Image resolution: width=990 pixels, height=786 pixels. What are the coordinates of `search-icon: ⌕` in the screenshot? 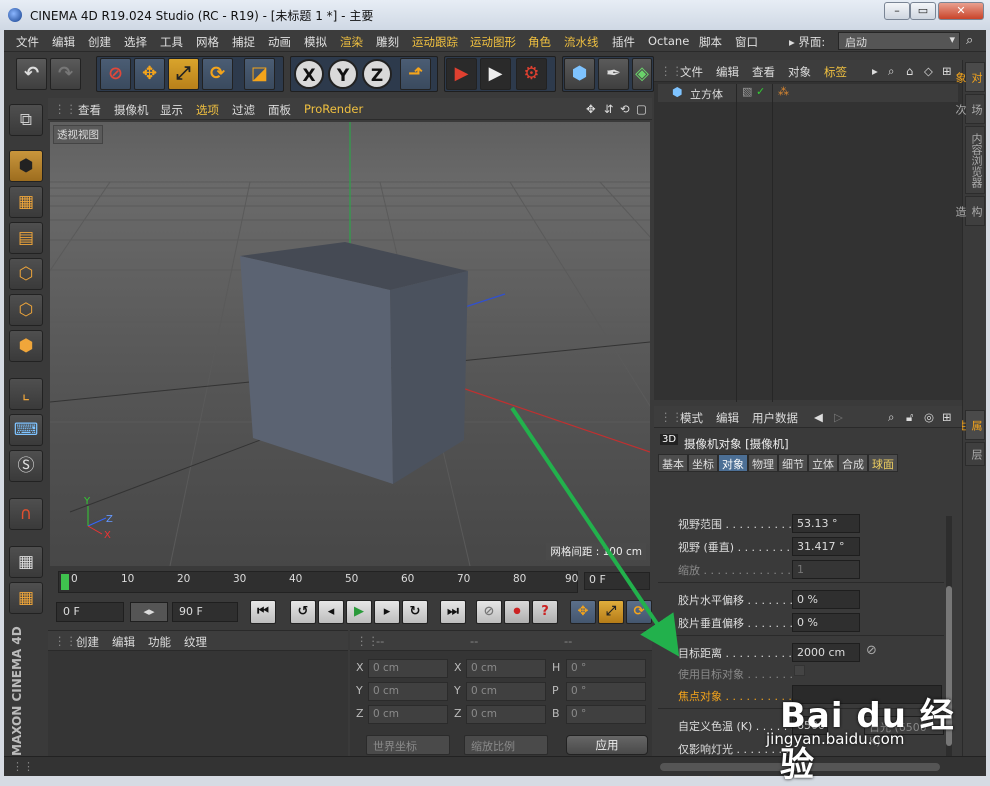 It's located at (969, 40).